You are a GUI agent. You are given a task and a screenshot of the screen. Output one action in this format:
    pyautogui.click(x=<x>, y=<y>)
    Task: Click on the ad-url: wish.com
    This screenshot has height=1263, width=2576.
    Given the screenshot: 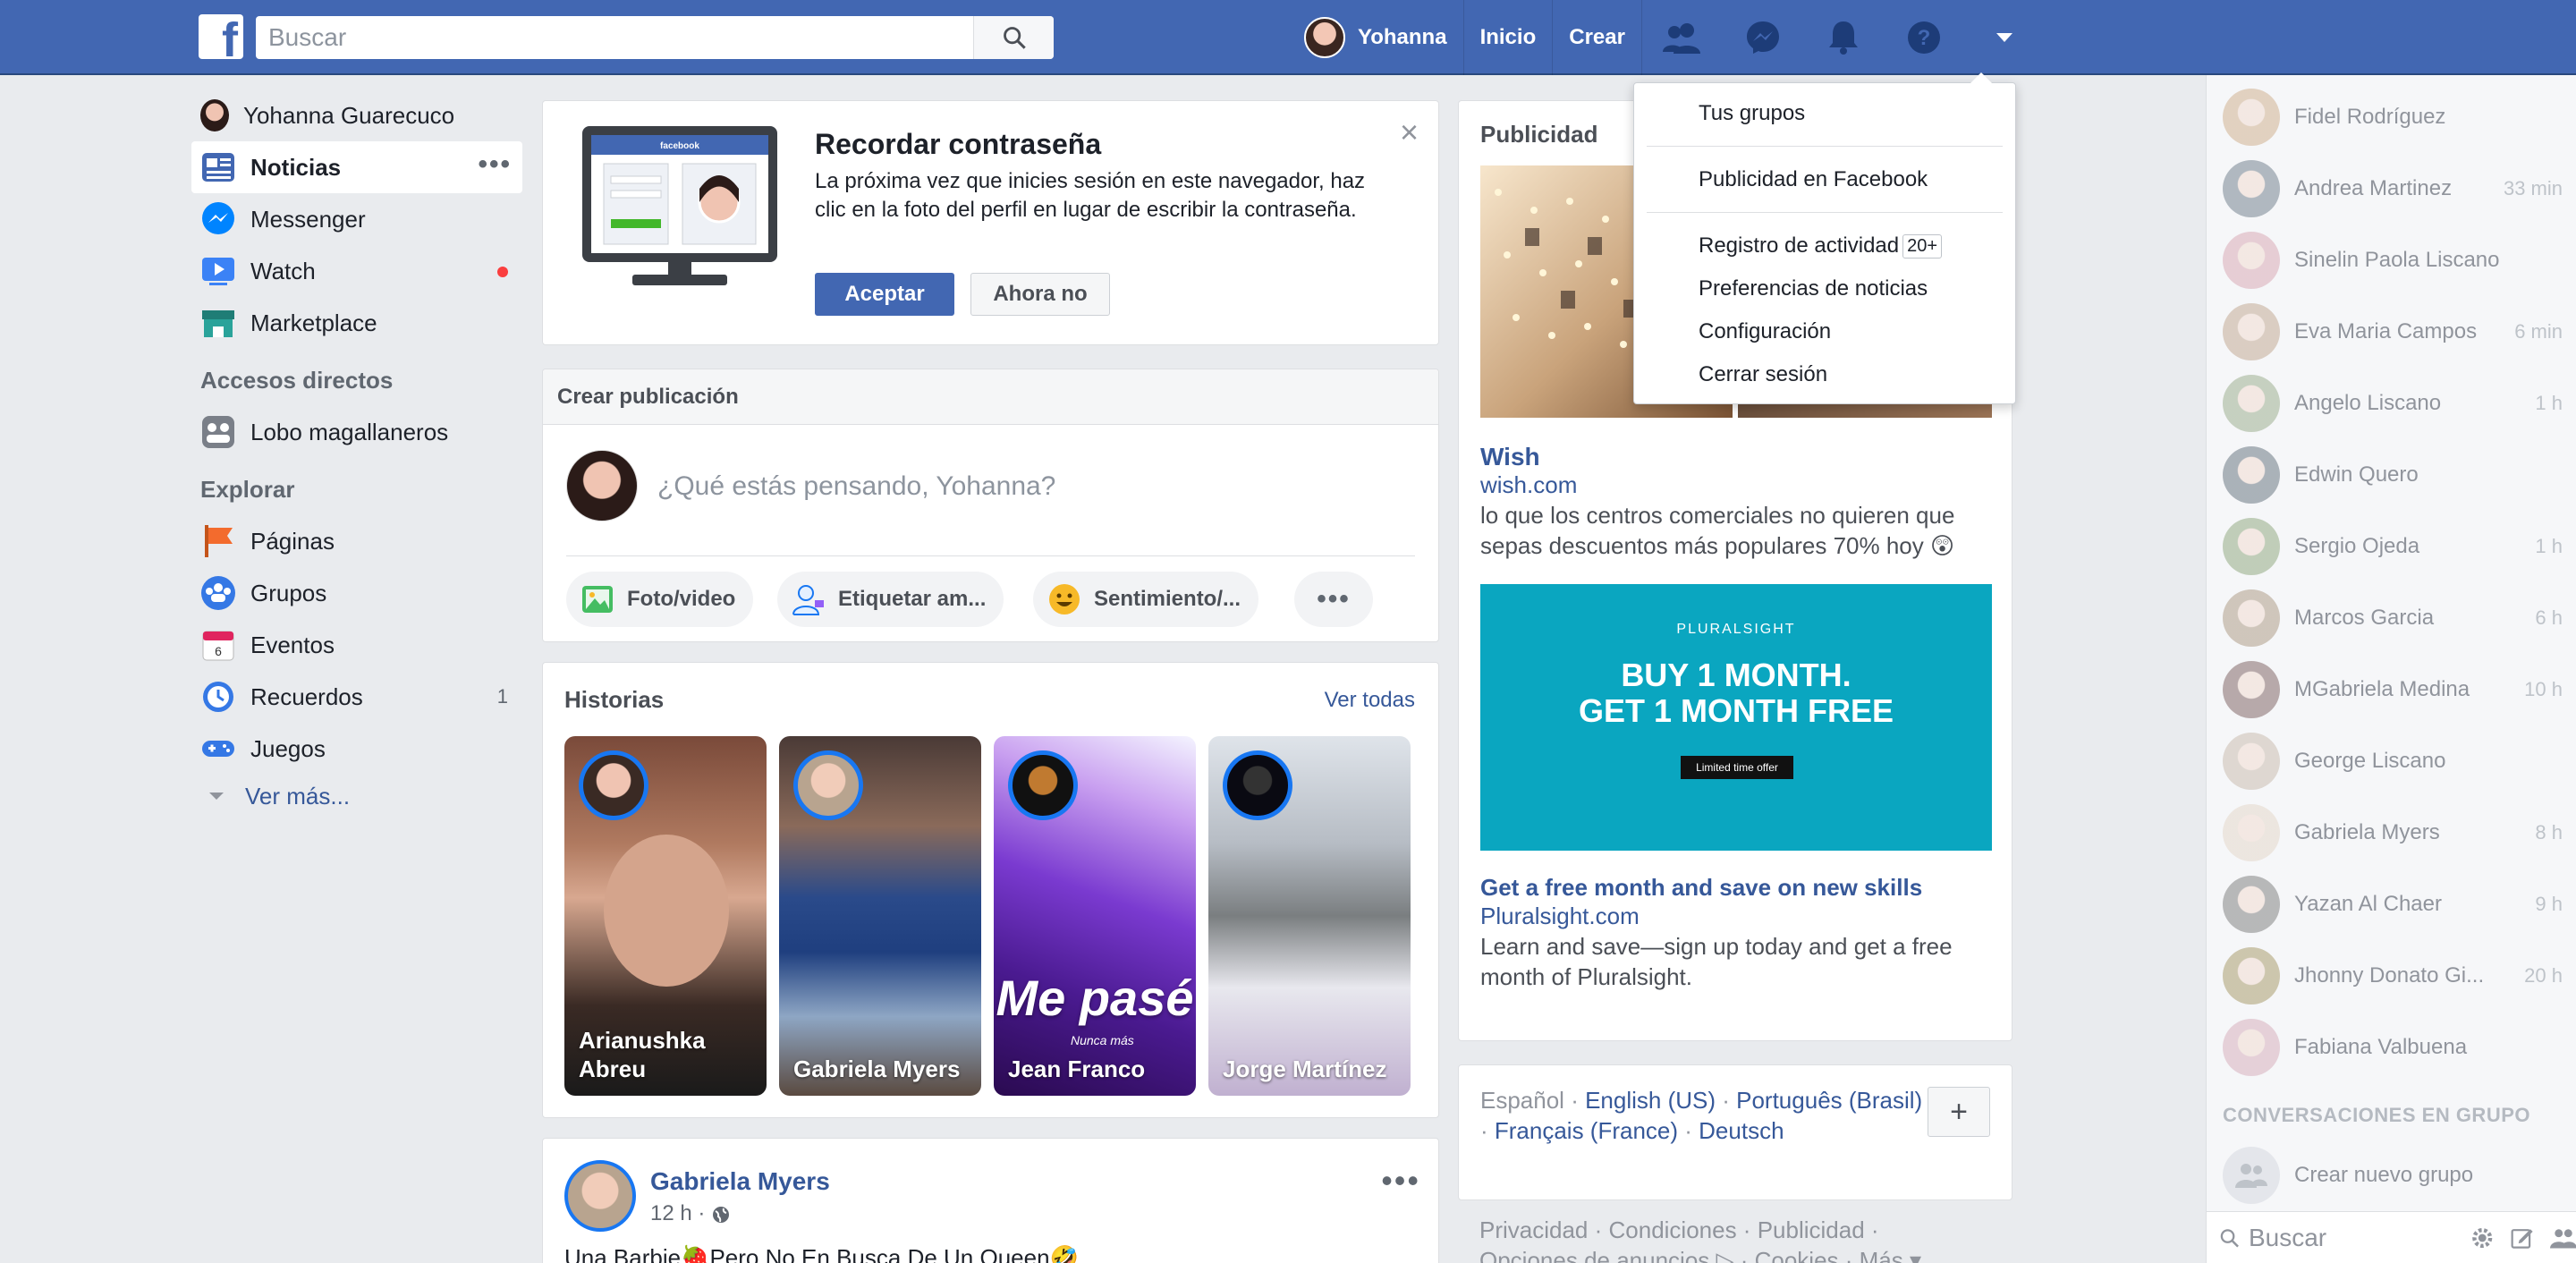 What is the action you would take?
    pyautogui.click(x=1528, y=485)
    